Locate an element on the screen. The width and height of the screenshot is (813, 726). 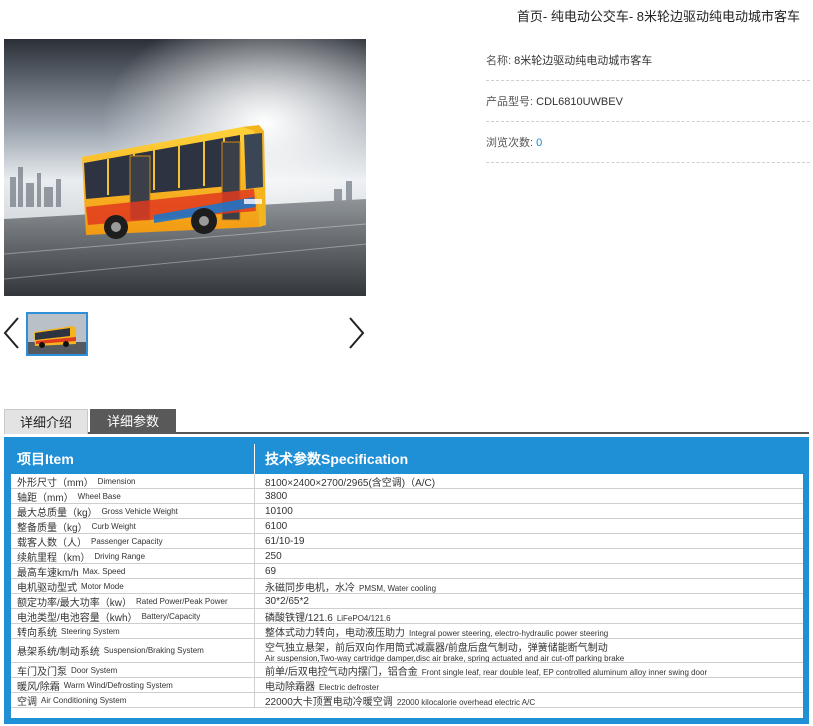
spec-value-cell: 10100 is located at coordinates (529, 511).